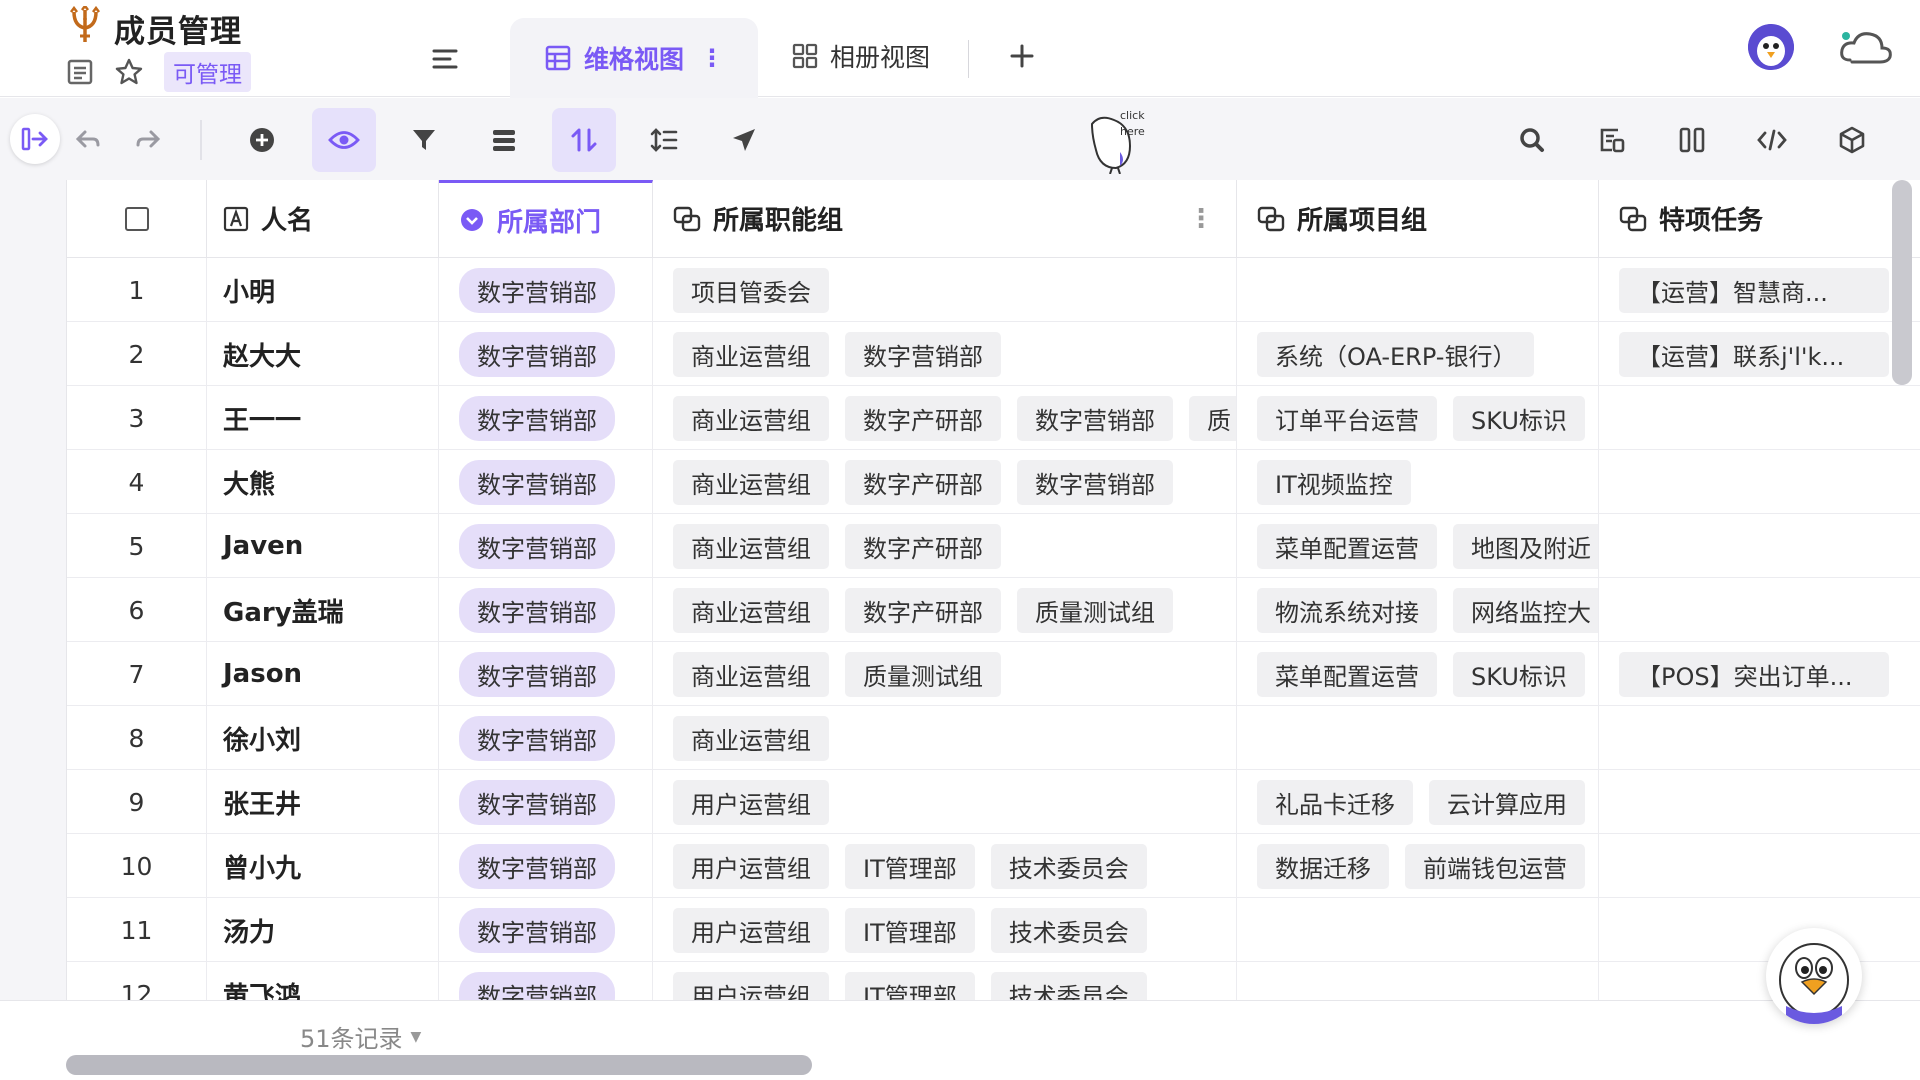  What do you see at coordinates (1418, 674) in the screenshot?
I see `project-group-cell: 菜单配置运营 SKU标识` at bounding box center [1418, 674].